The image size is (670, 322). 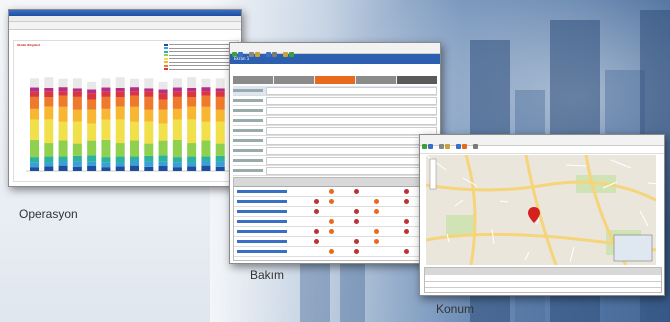 I want to click on zoom-control, so click(x=433, y=174).